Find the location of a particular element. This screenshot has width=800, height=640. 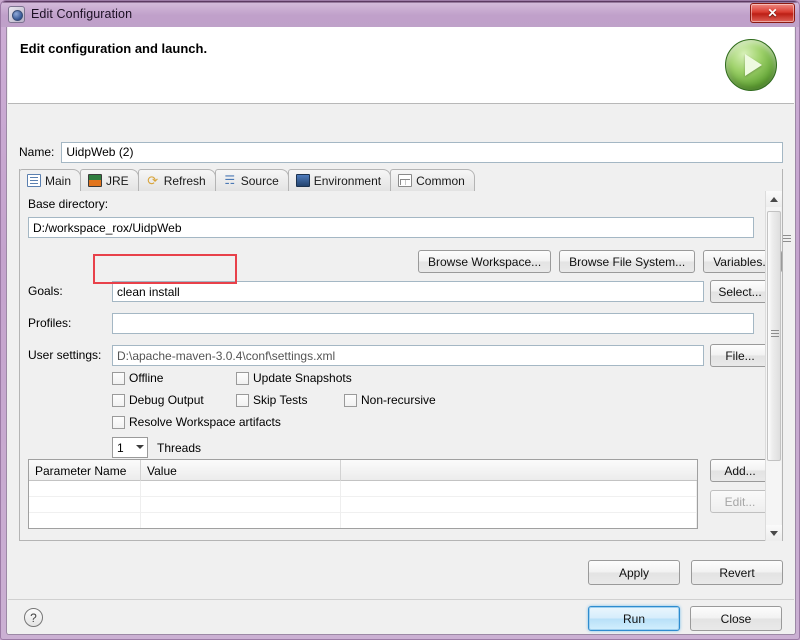

base-directory-label: Base directory: is located at coordinates (68, 204).